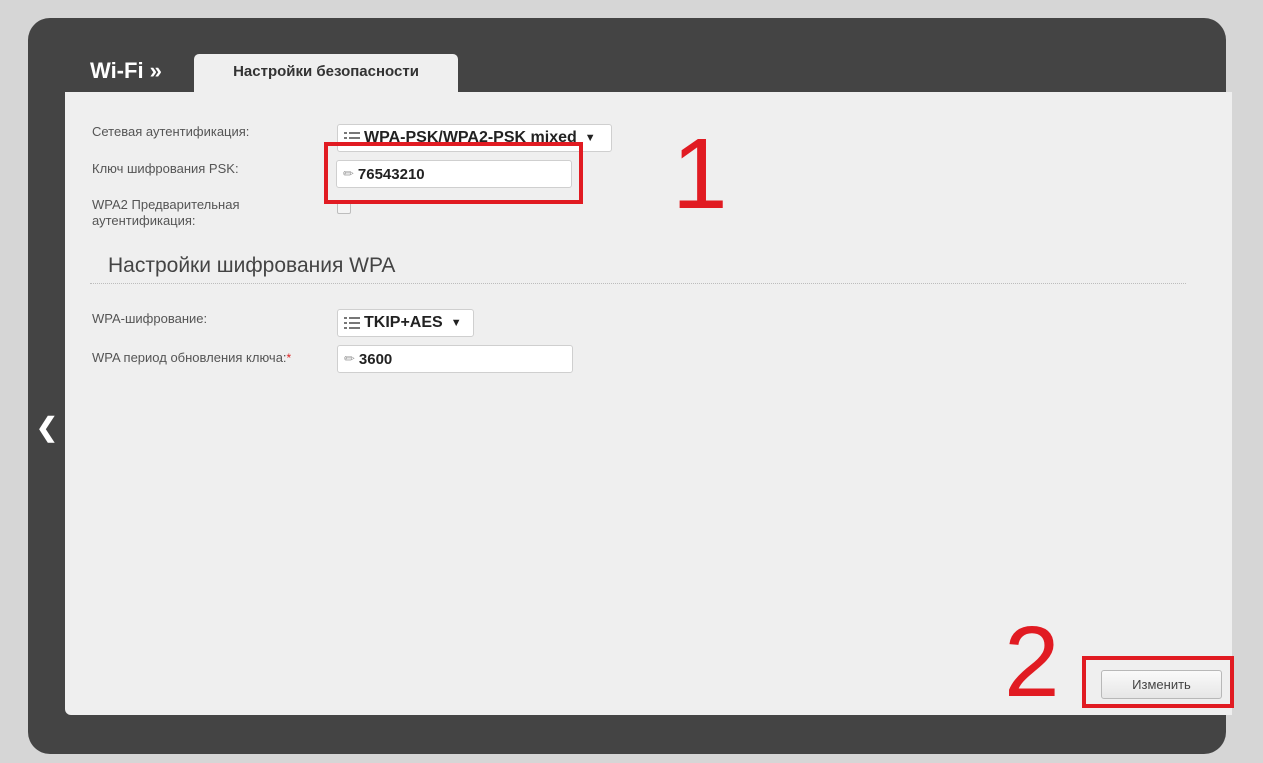  I want to click on section-divider, so click(638, 283).